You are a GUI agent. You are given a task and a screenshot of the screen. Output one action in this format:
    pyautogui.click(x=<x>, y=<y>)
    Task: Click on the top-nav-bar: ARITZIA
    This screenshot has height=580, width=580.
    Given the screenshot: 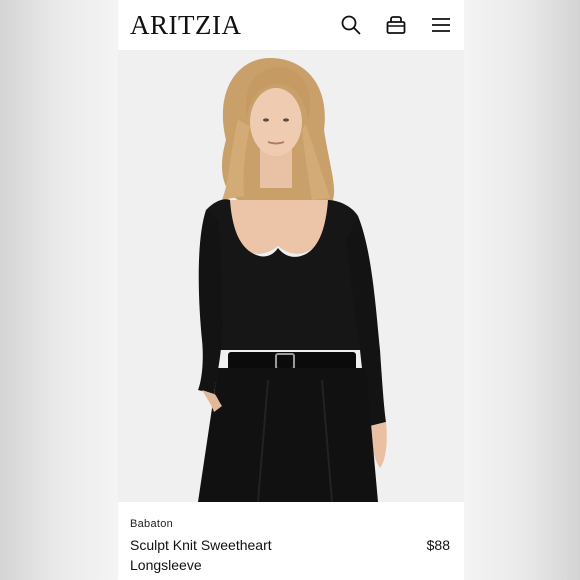 What is the action you would take?
    pyautogui.click(x=291, y=25)
    